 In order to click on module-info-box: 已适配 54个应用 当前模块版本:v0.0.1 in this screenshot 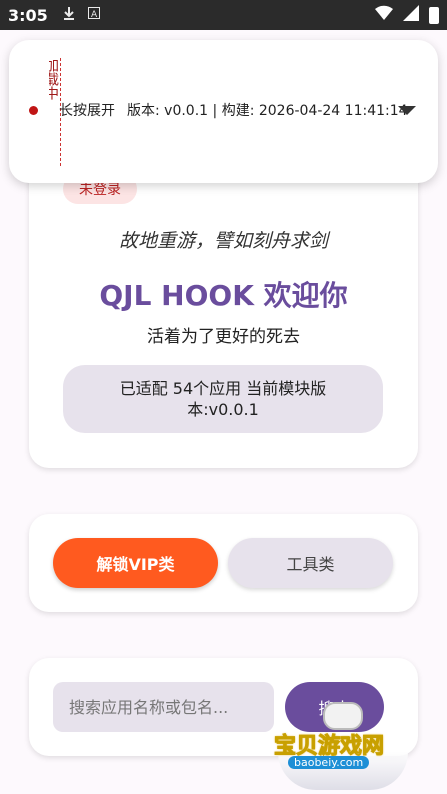, I will do `click(223, 399)`.